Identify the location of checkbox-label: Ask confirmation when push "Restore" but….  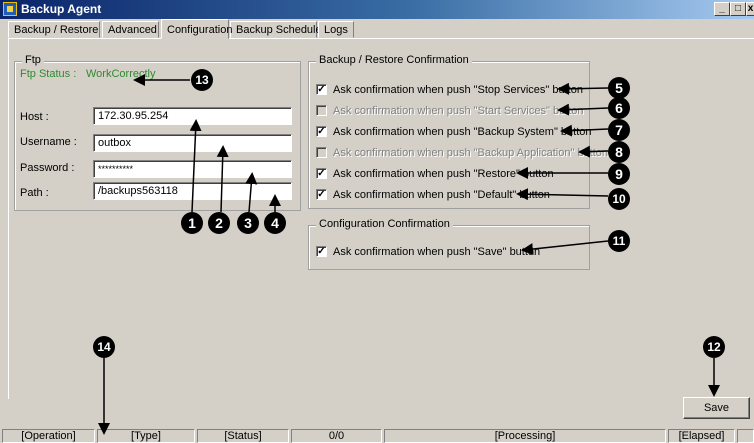
(443, 174).